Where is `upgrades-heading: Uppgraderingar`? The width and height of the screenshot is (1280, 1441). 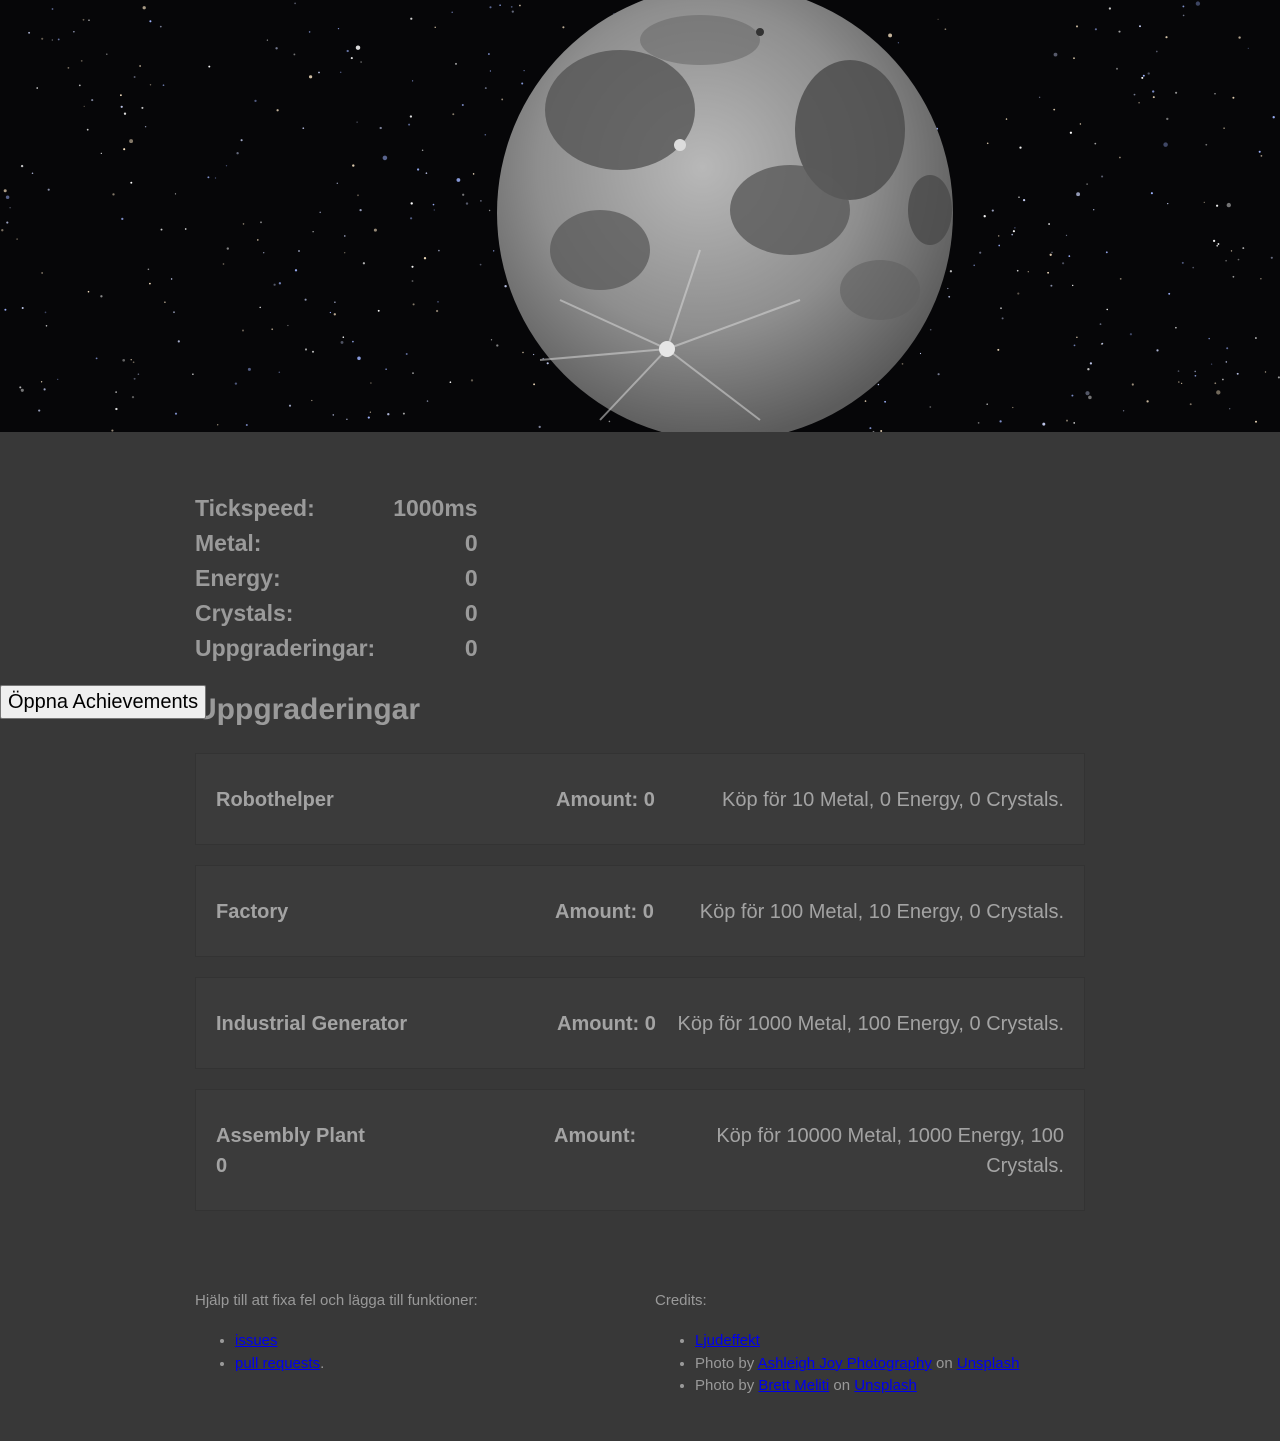
upgrades-heading: Uppgraderingar is located at coordinates (308, 709).